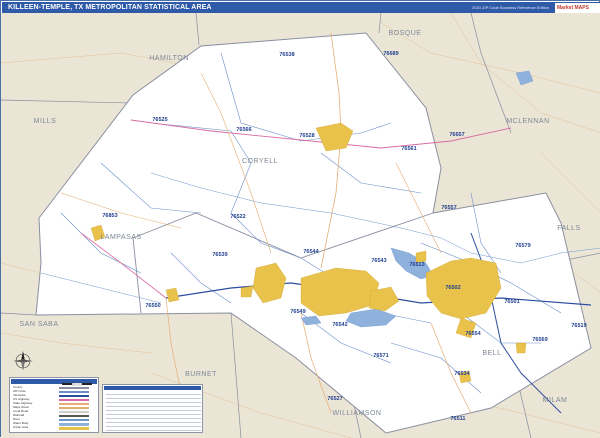  I want to click on zip-reference-table, so click(152, 408).